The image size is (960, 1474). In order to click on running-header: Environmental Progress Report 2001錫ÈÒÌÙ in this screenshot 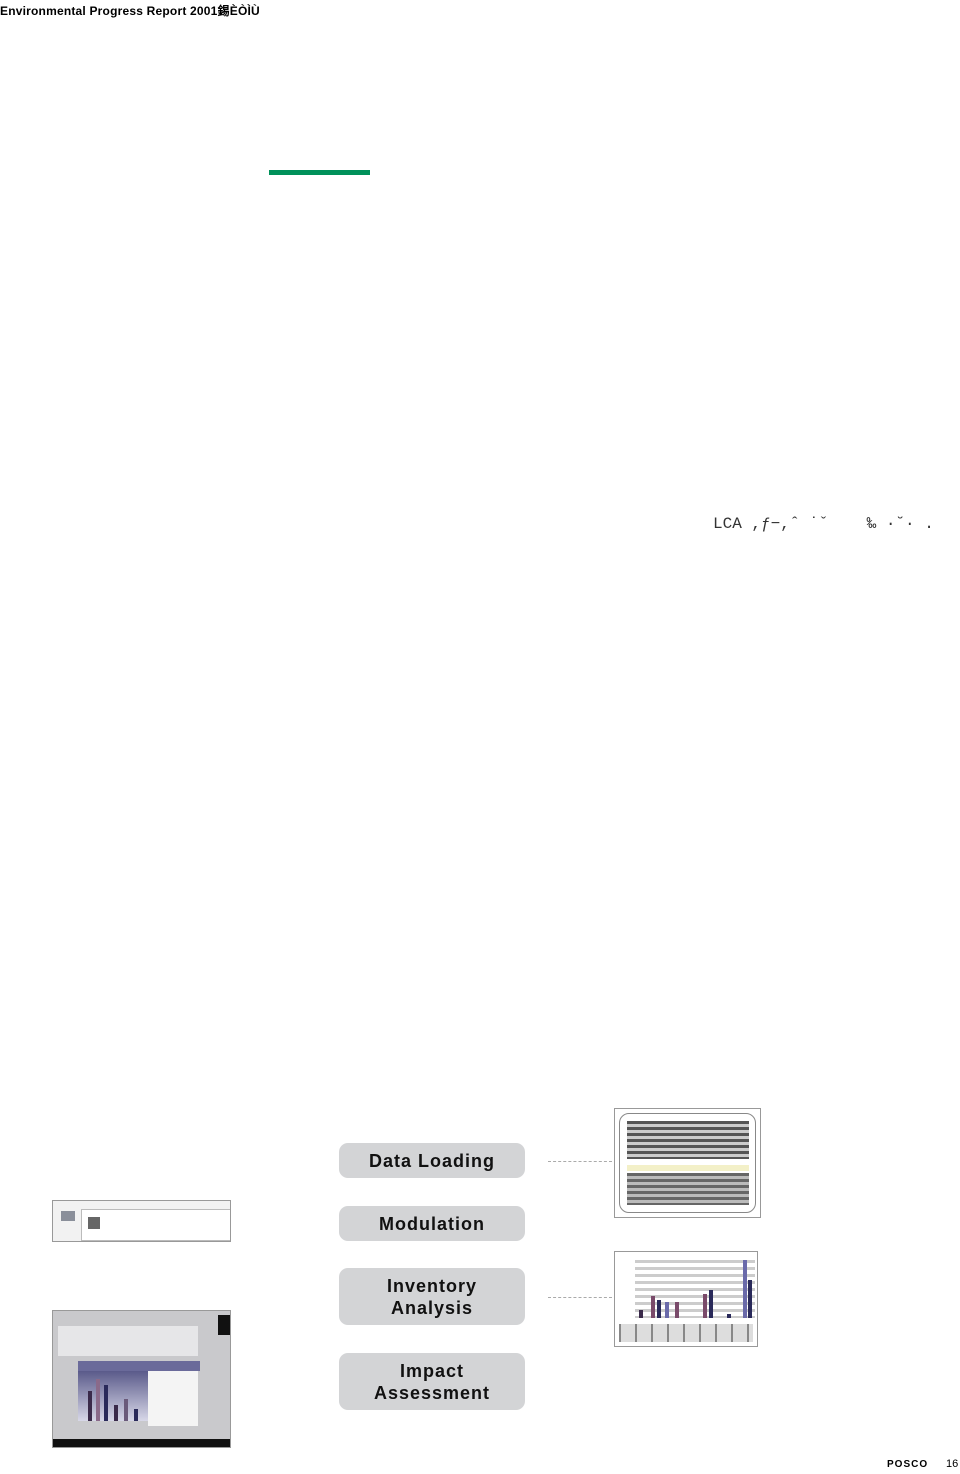, I will do `click(130, 10)`.